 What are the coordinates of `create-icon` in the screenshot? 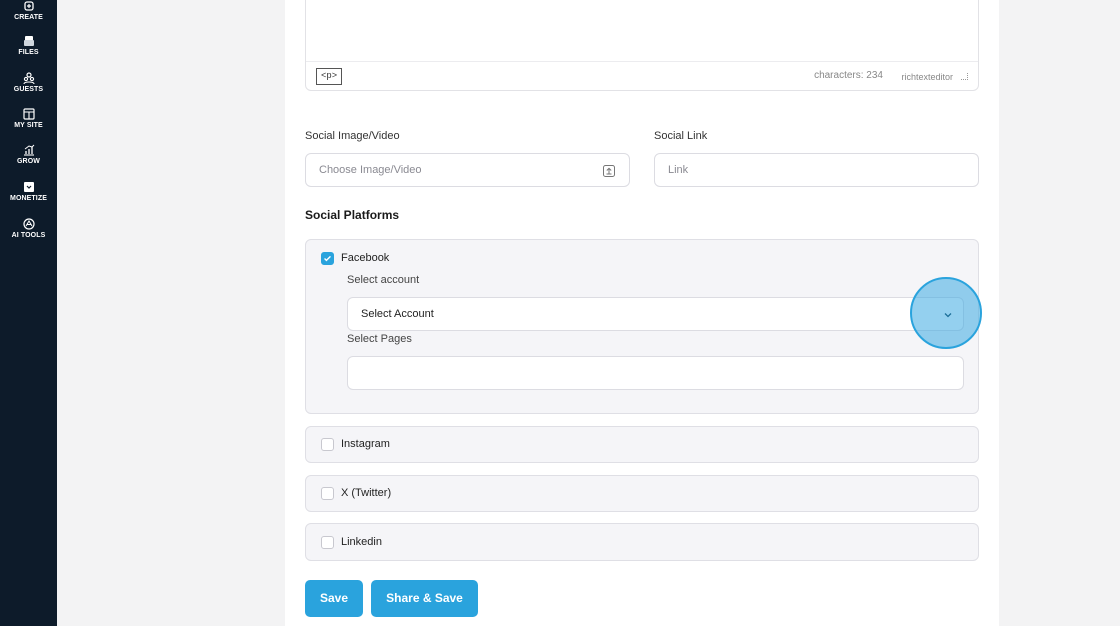 It's located at (28, 6).